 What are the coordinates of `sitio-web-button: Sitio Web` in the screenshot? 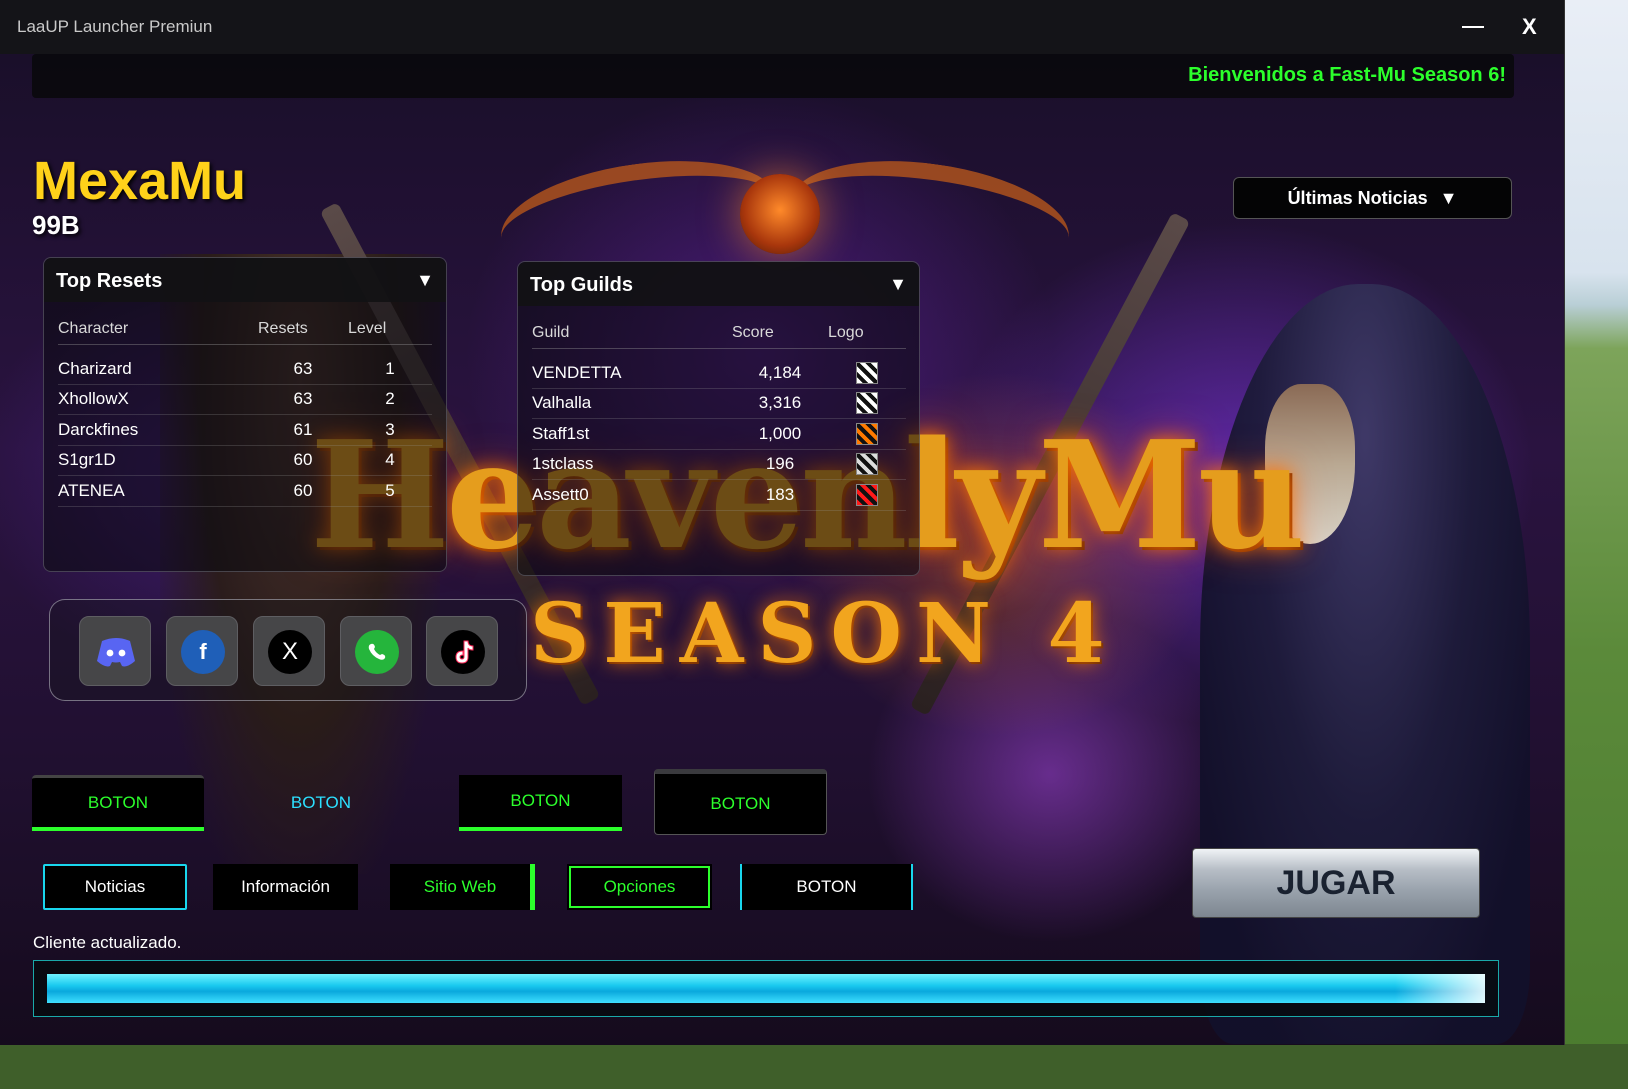 It's located at (462, 887).